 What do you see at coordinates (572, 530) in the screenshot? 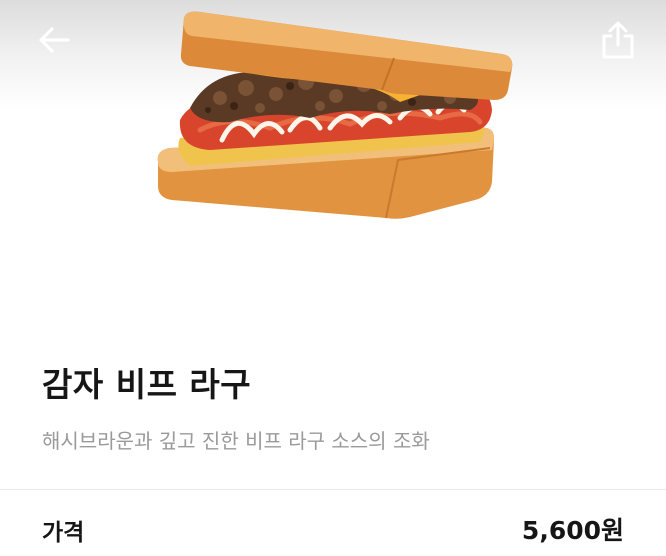
I see `price-value: 5,600원` at bounding box center [572, 530].